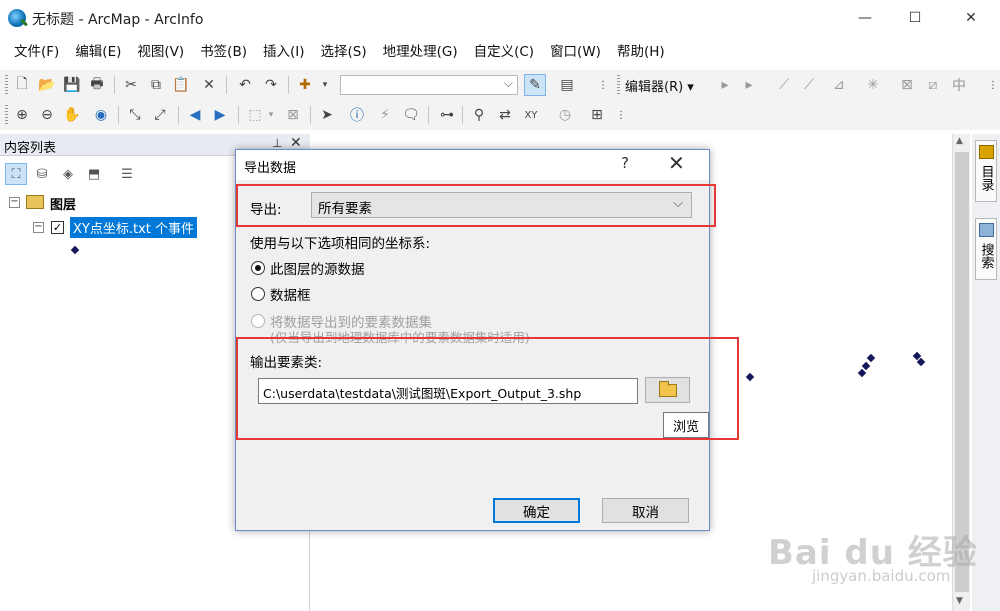  I want to click on layer-name: XY点坐标.txt 个事件, so click(133, 227).